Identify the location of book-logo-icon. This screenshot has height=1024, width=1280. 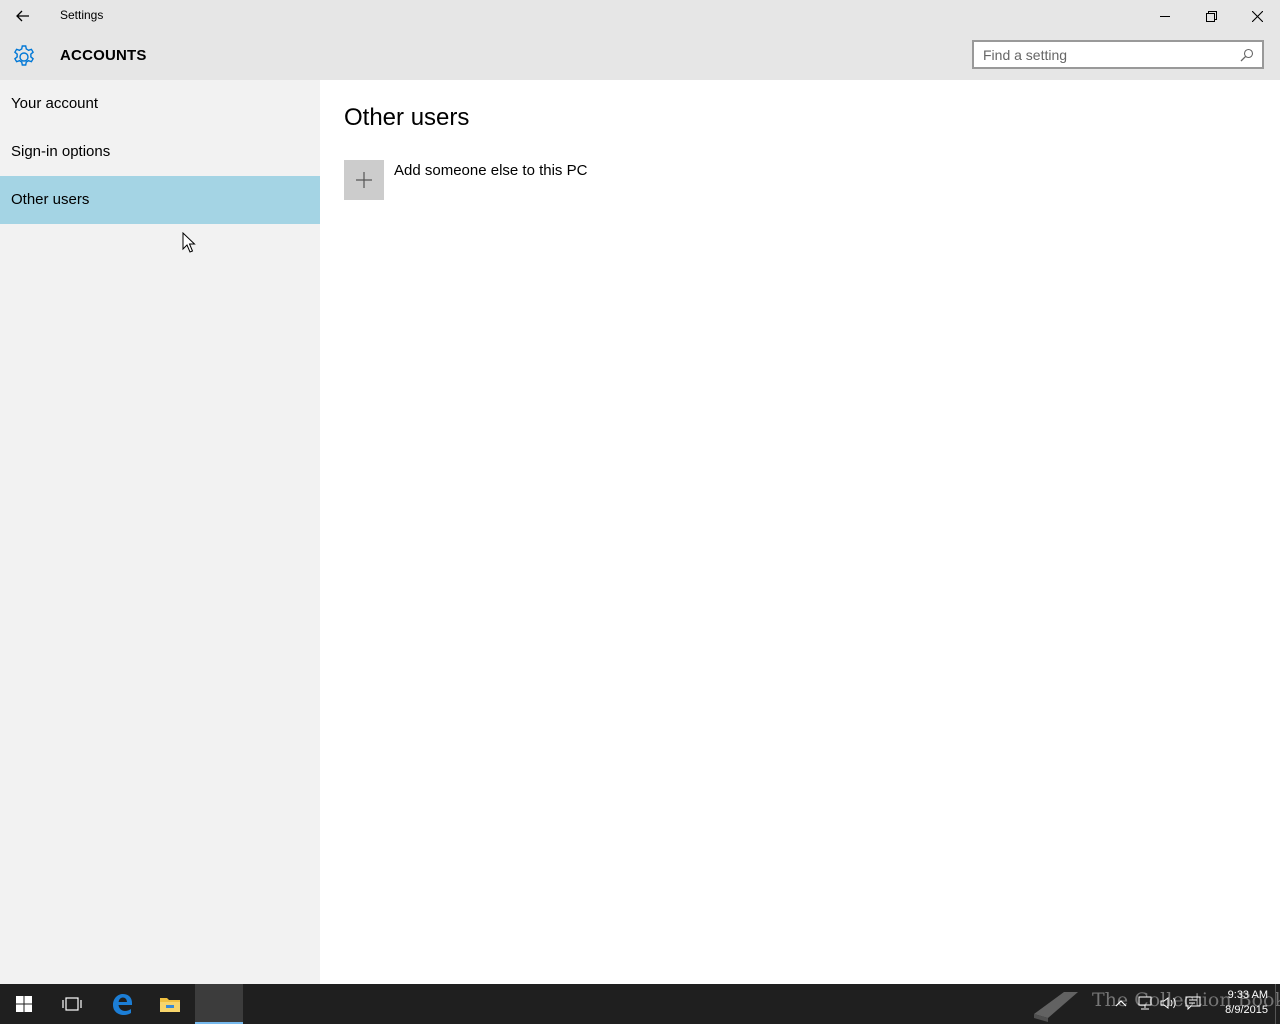
(1056, 1007).